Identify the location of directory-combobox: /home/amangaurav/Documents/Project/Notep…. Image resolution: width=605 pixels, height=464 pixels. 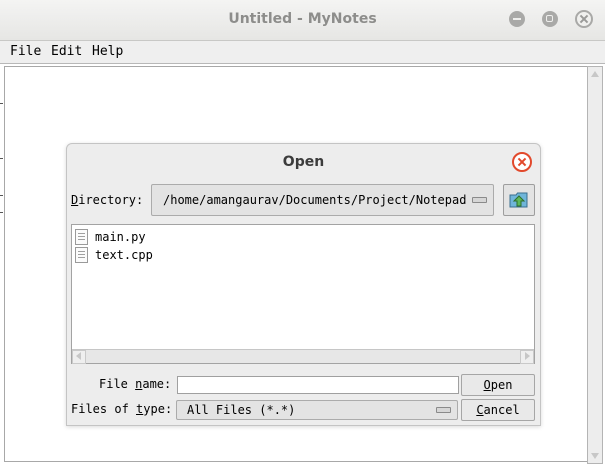
(322, 200).